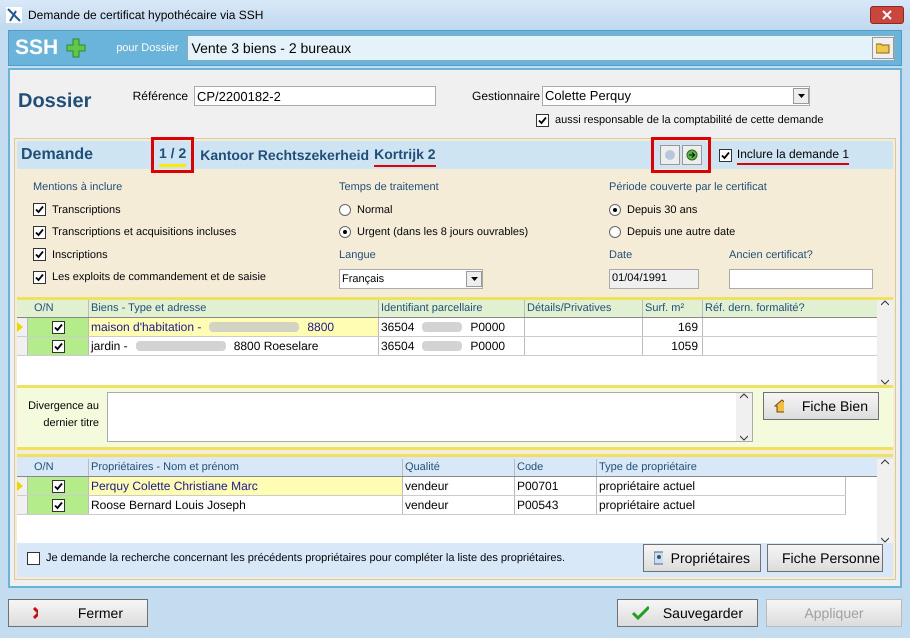  Describe the element at coordinates (883, 48) in the screenshot. I see `folder-icon` at that location.